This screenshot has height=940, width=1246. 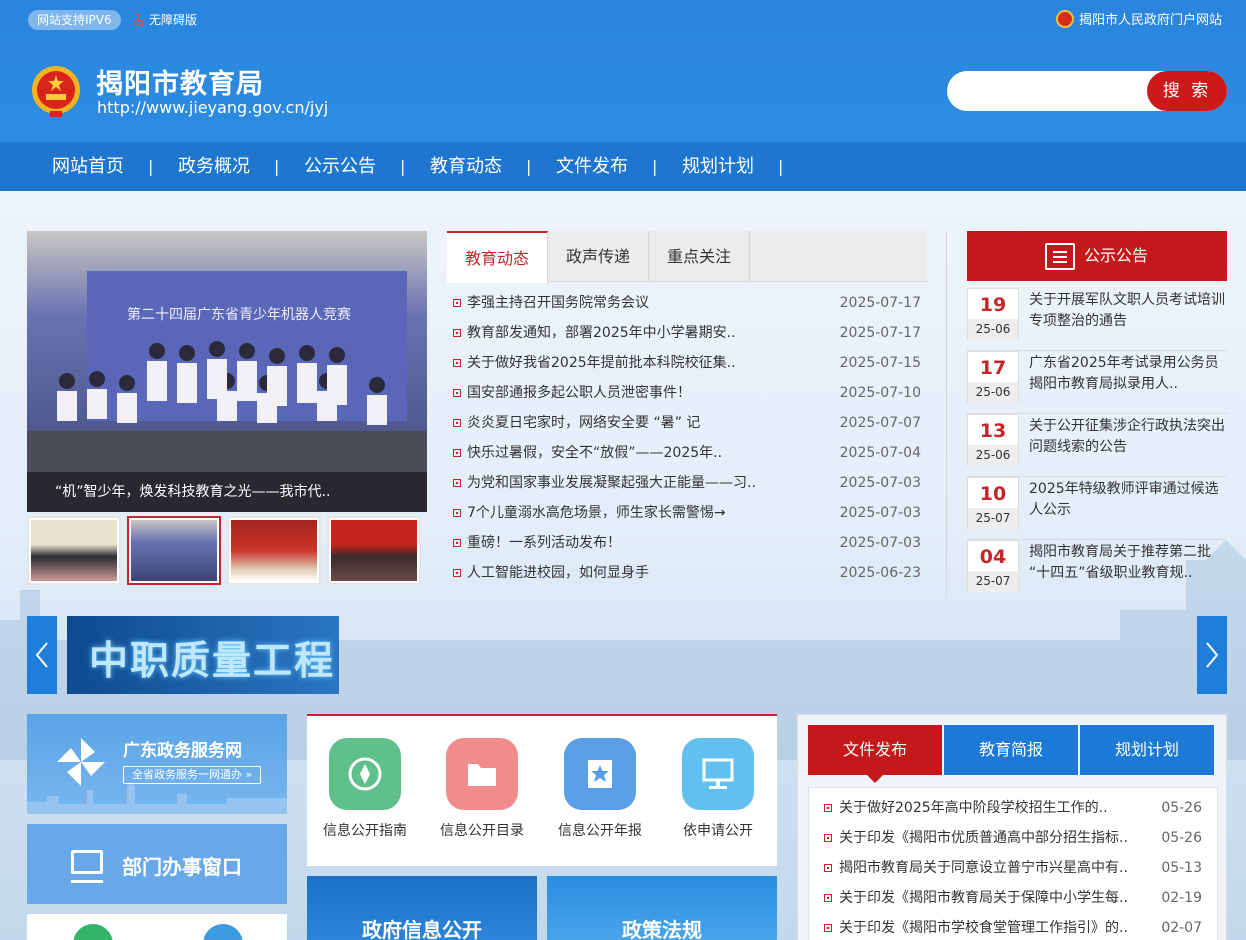 I want to click on news-row: 为党和国家事业发展凝聚起强大正能量——习.. 2025-07-03, so click(x=687, y=483).